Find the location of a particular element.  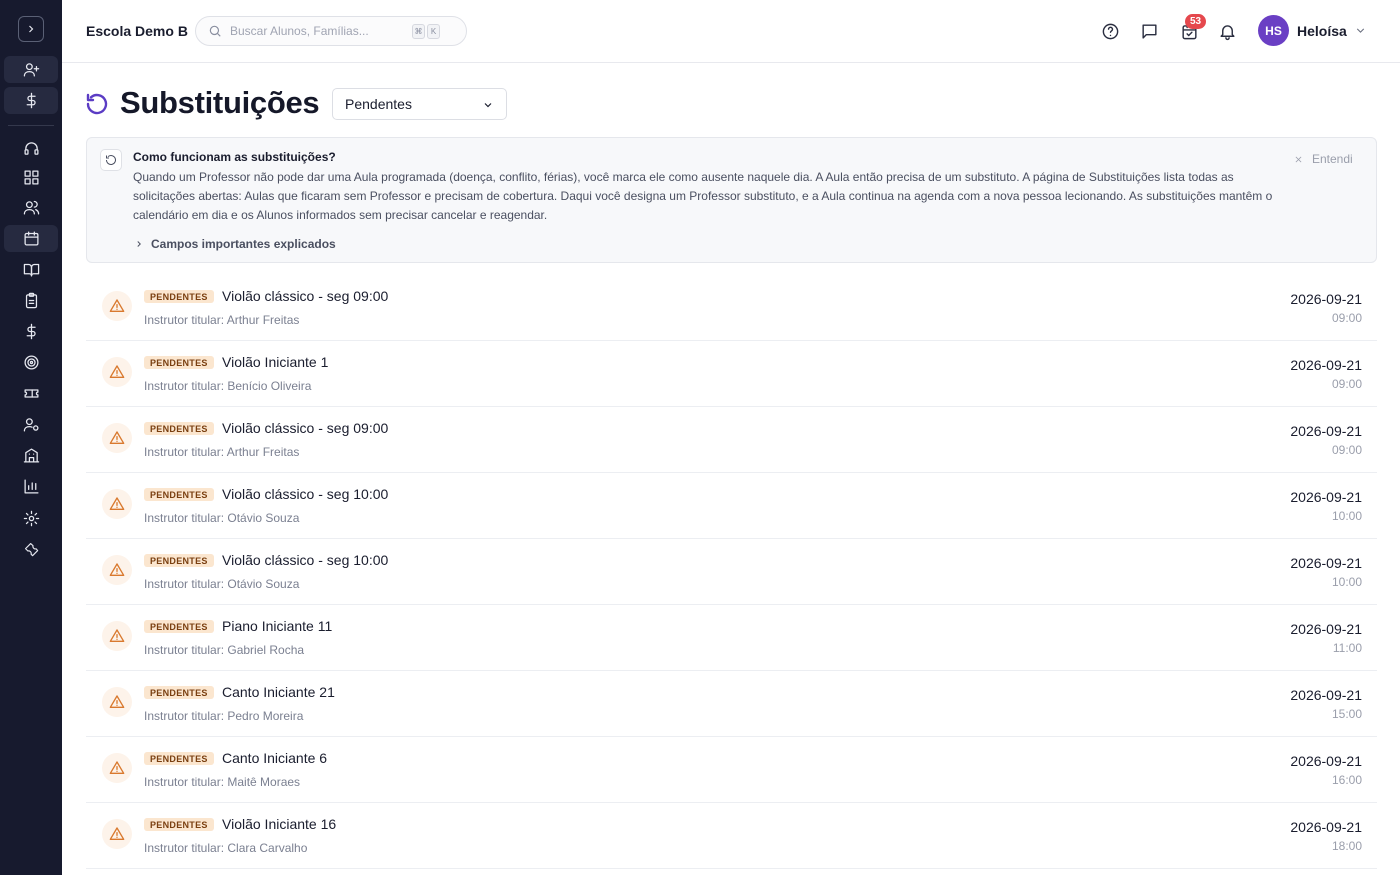

user-menu-toggle is located at coordinates (1360, 33).